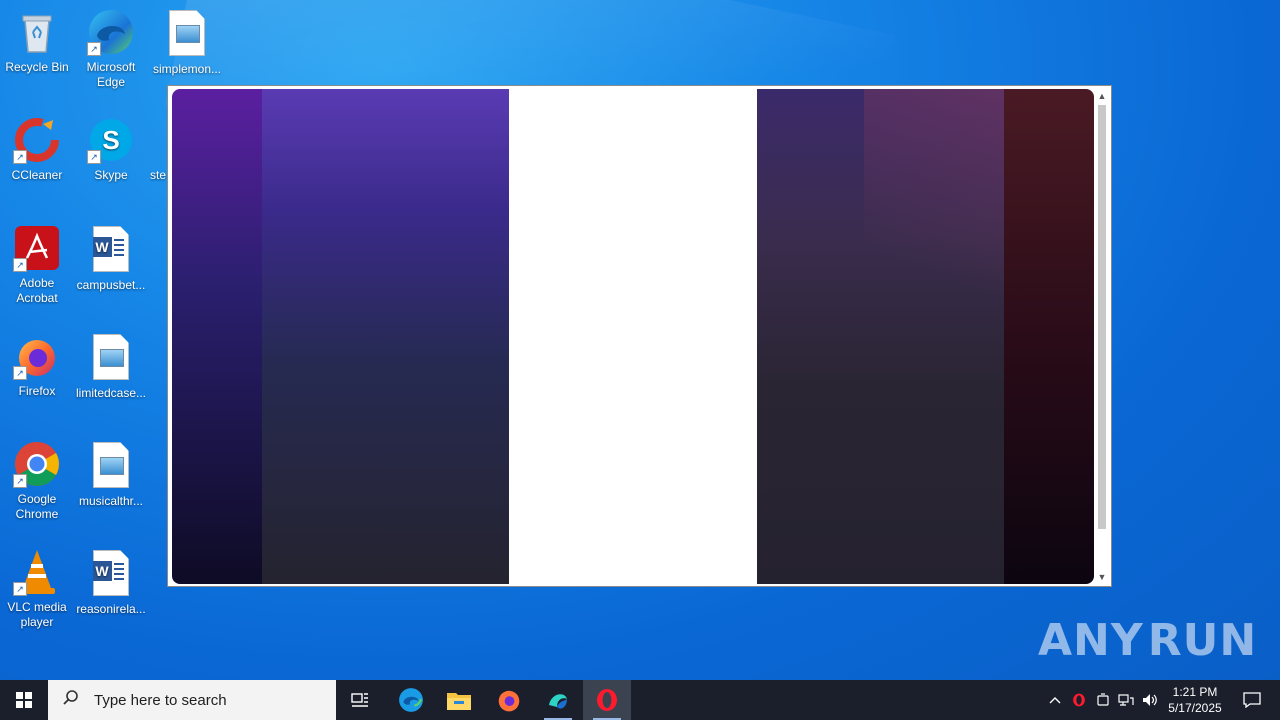 The image size is (1280, 720). What do you see at coordinates (1055, 700) in the screenshot?
I see `tray-overflow-chevron-icon` at bounding box center [1055, 700].